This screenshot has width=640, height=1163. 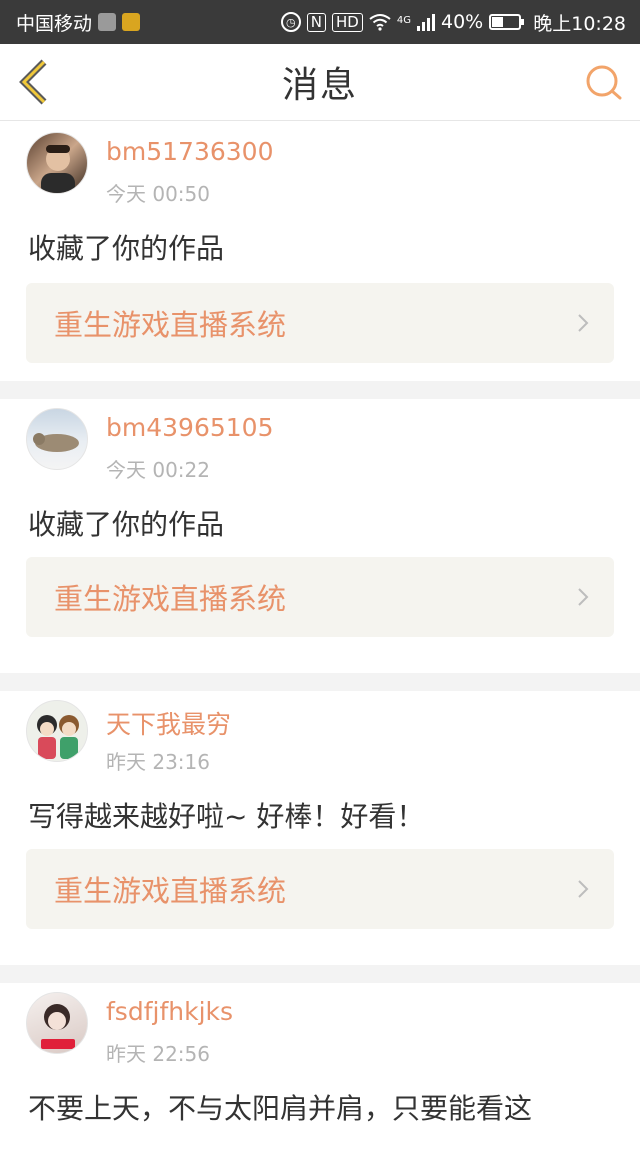 What do you see at coordinates (189, 151) in the screenshot?
I see `username: bm51736300` at bounding box center [189, 151].